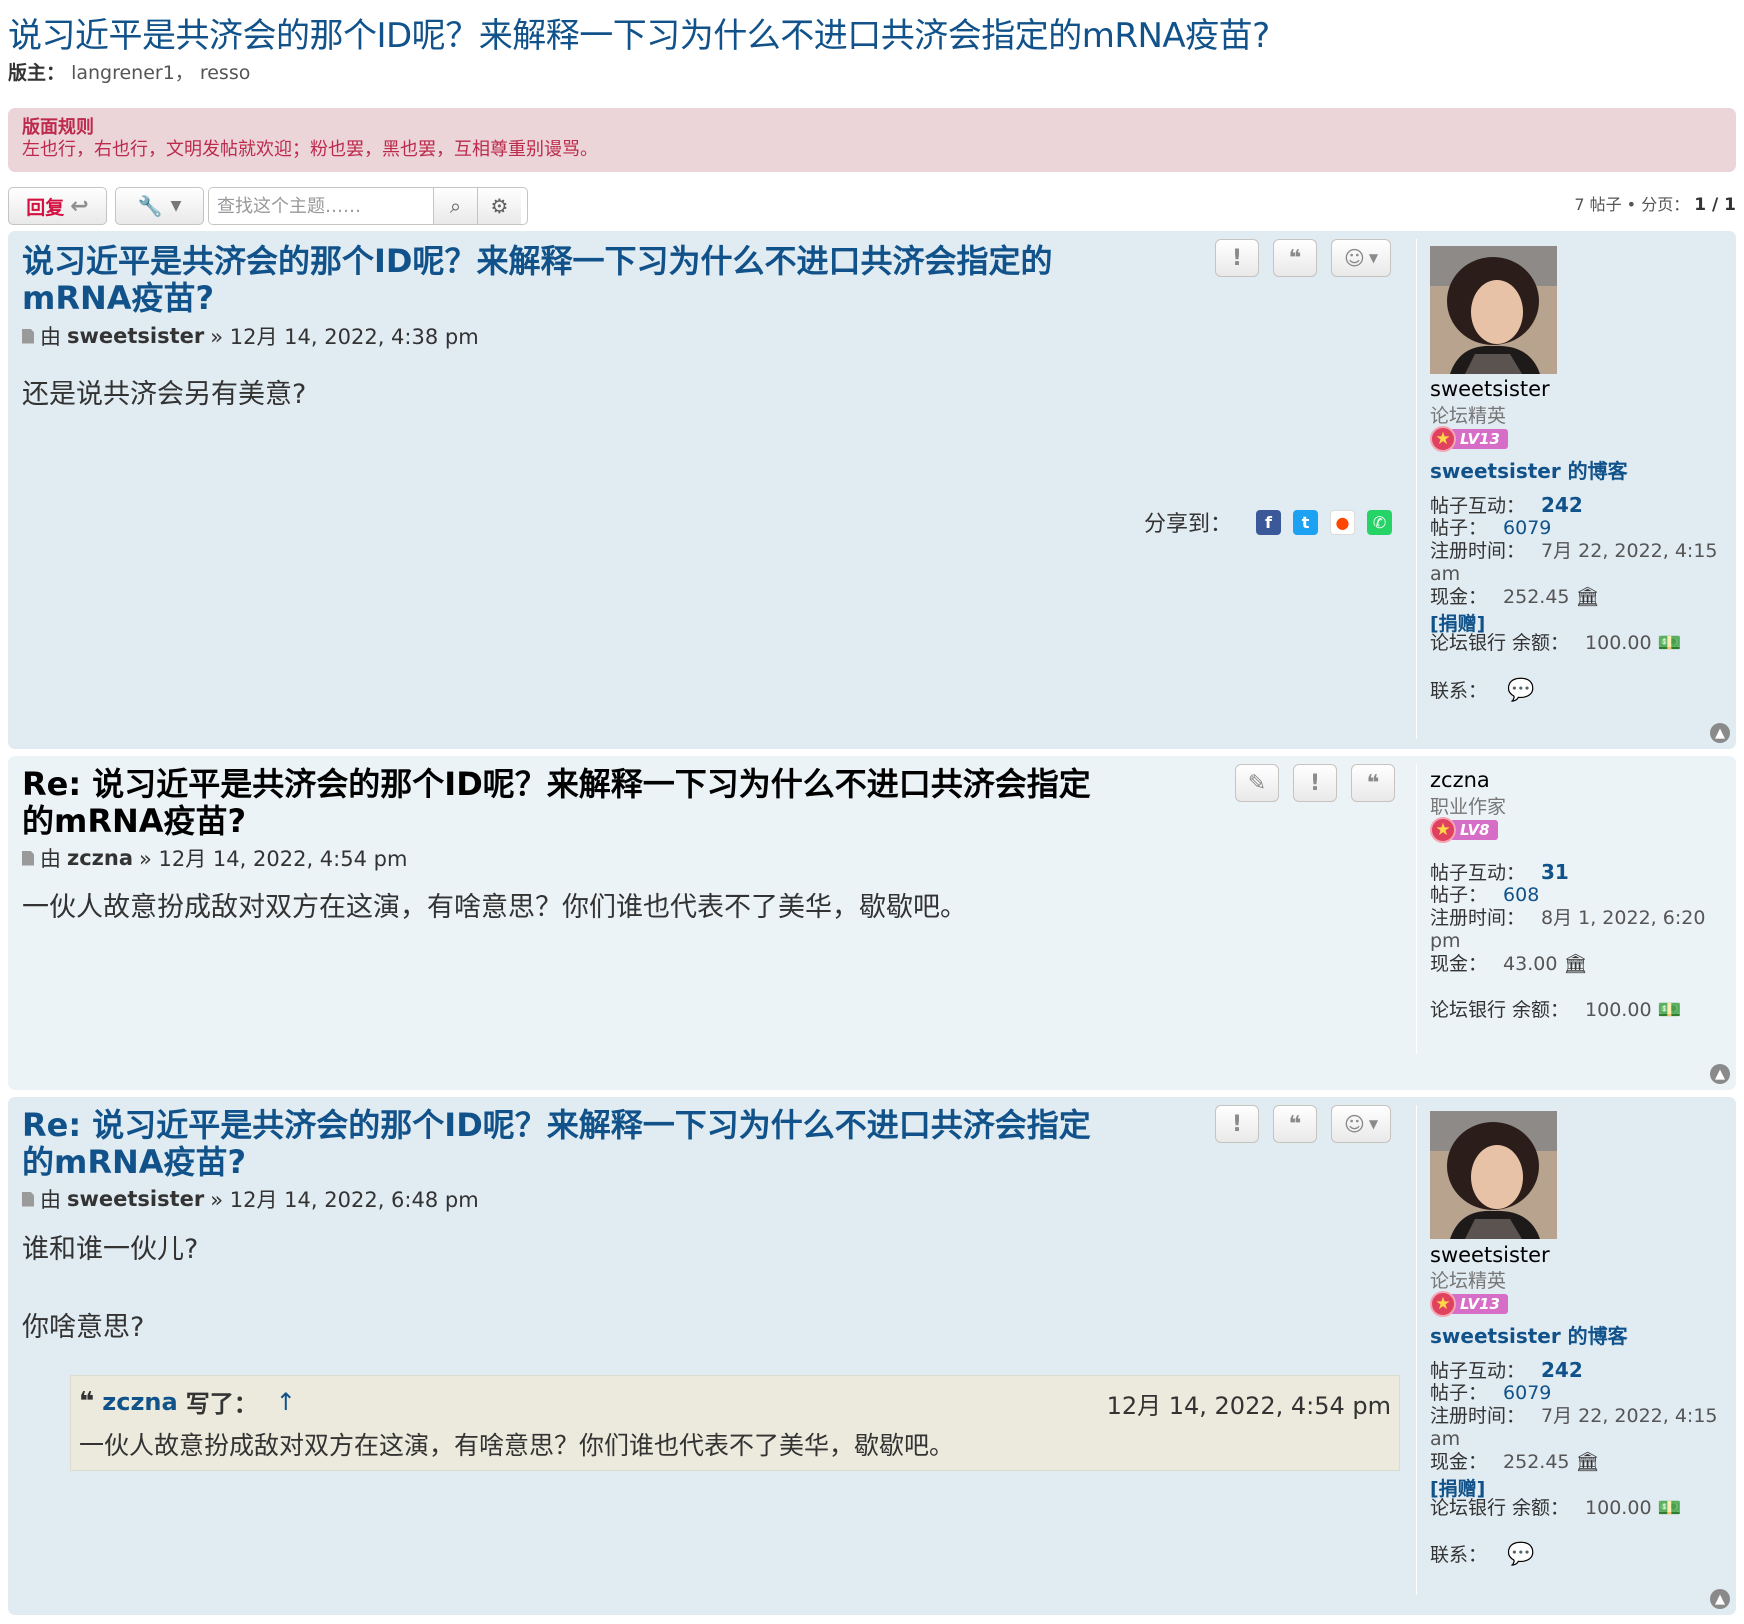  What do you see at coordinates (79, 206) in the screenshot?
I see `reply-icon: ↩` at bounding box center [79, 206].